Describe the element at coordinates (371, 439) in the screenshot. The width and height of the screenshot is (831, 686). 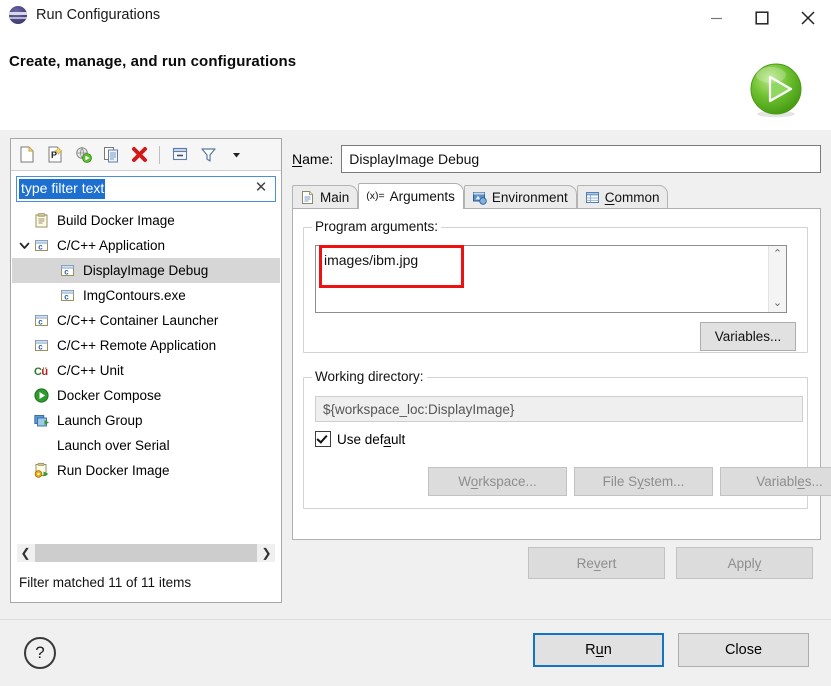
I see `use-default-label: Use default` at that location.